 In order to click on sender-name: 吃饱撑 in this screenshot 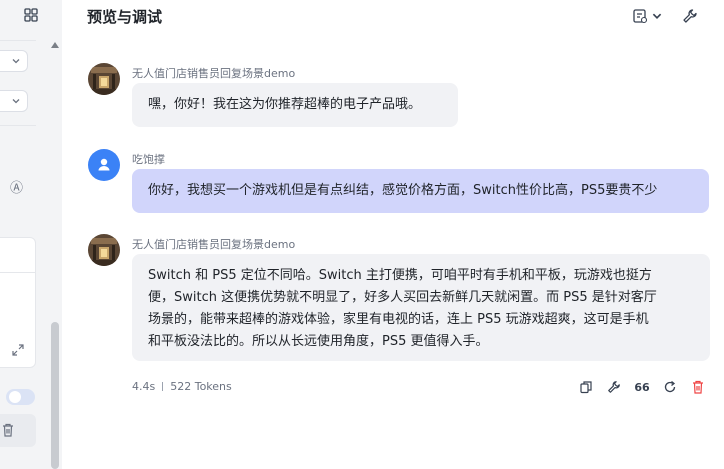, I will do `click(148, 159)`.